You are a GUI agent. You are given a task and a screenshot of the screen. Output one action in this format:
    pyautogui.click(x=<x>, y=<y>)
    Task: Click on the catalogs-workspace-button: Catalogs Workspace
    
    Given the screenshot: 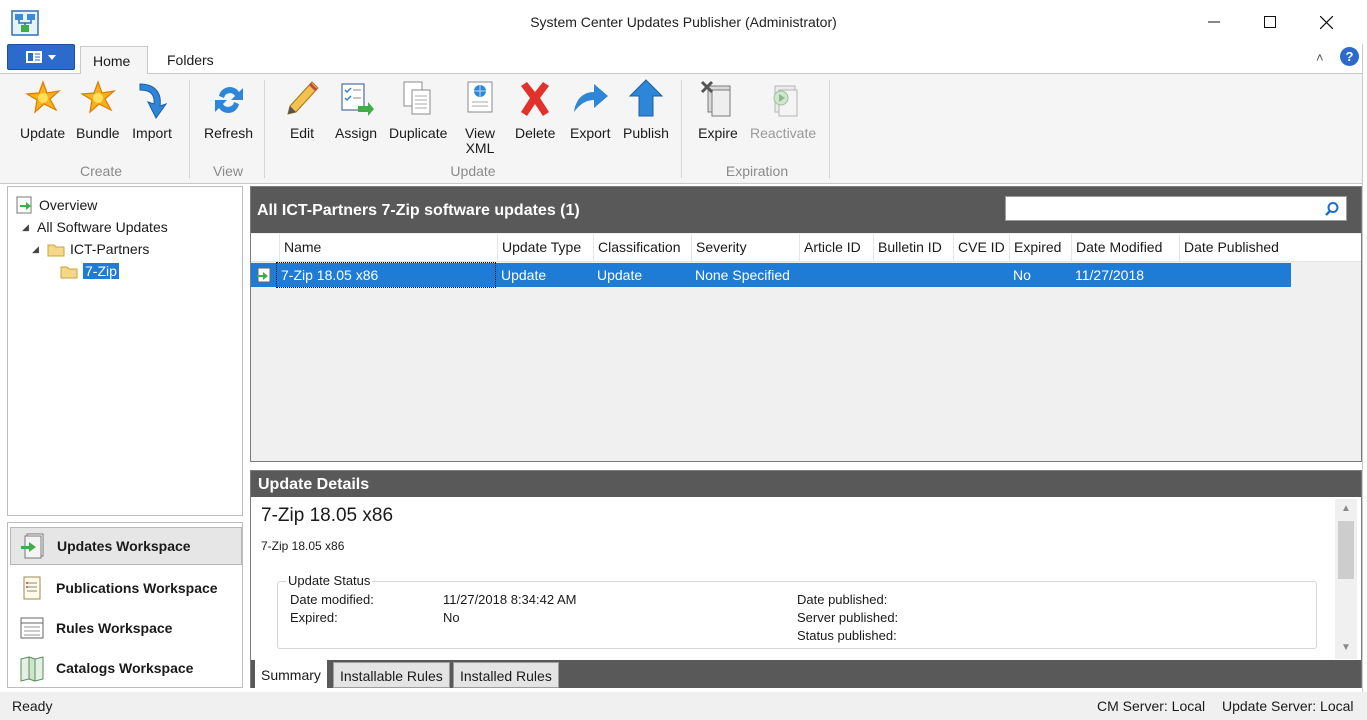 What is the action you would take?
    pyautogui.click(x=126, y=668)
    